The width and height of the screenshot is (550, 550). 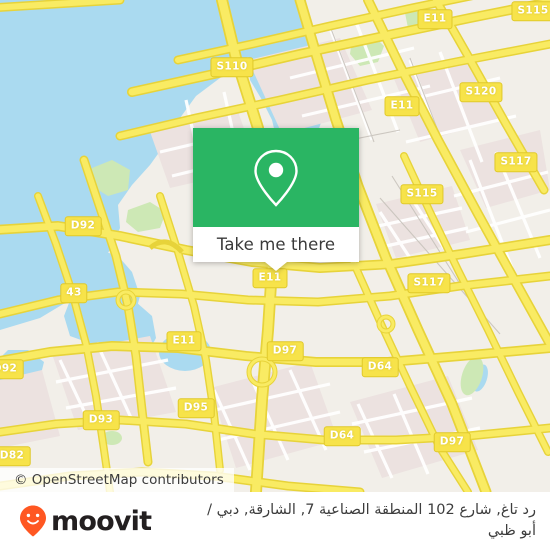 I want to click on location-pin-icon, so click(x=276, y=178).